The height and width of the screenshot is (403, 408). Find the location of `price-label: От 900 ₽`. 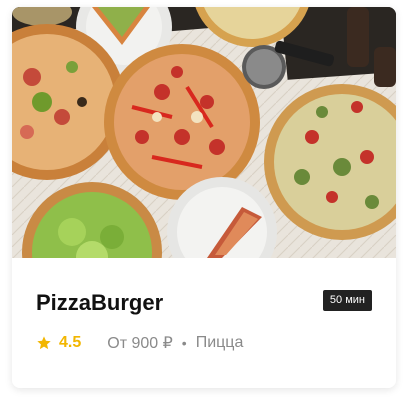

price-label: От 900 ₽ is located at coordinates (140, 343).